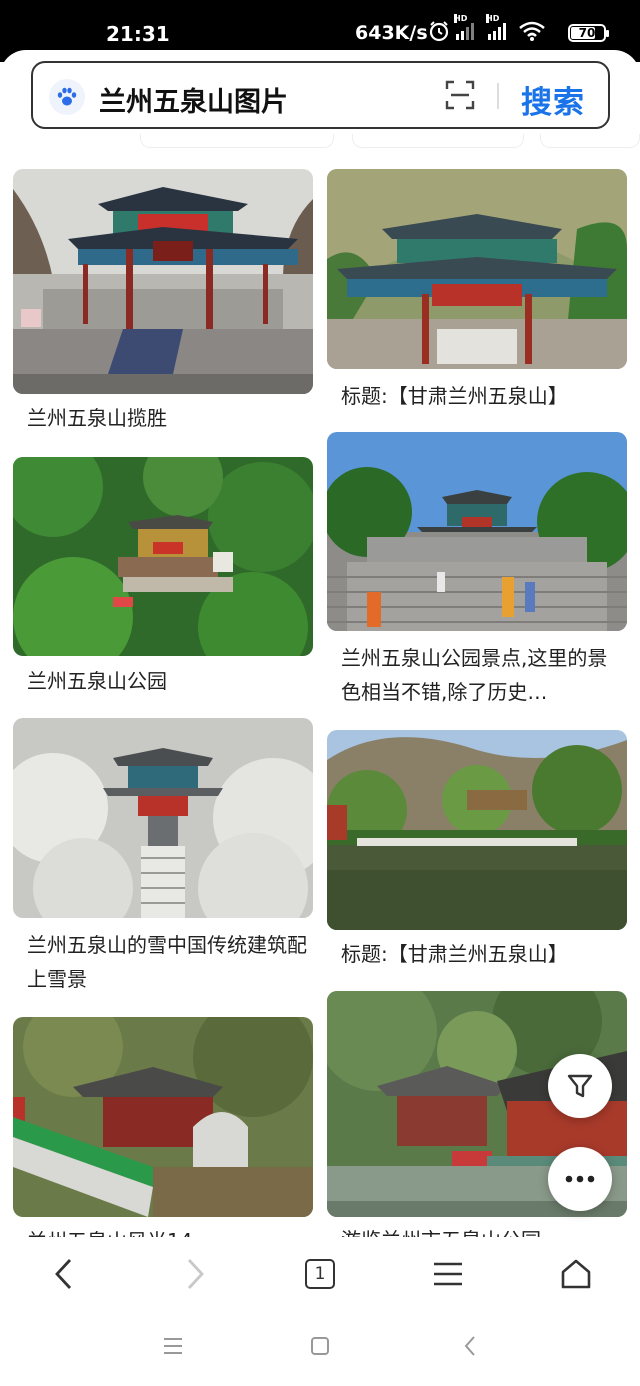 Image resolution: width=640 pixels, height=1386 pixels. I want to click on result-caption: 游览兰州市五泉山公园, so click(479, 1230).